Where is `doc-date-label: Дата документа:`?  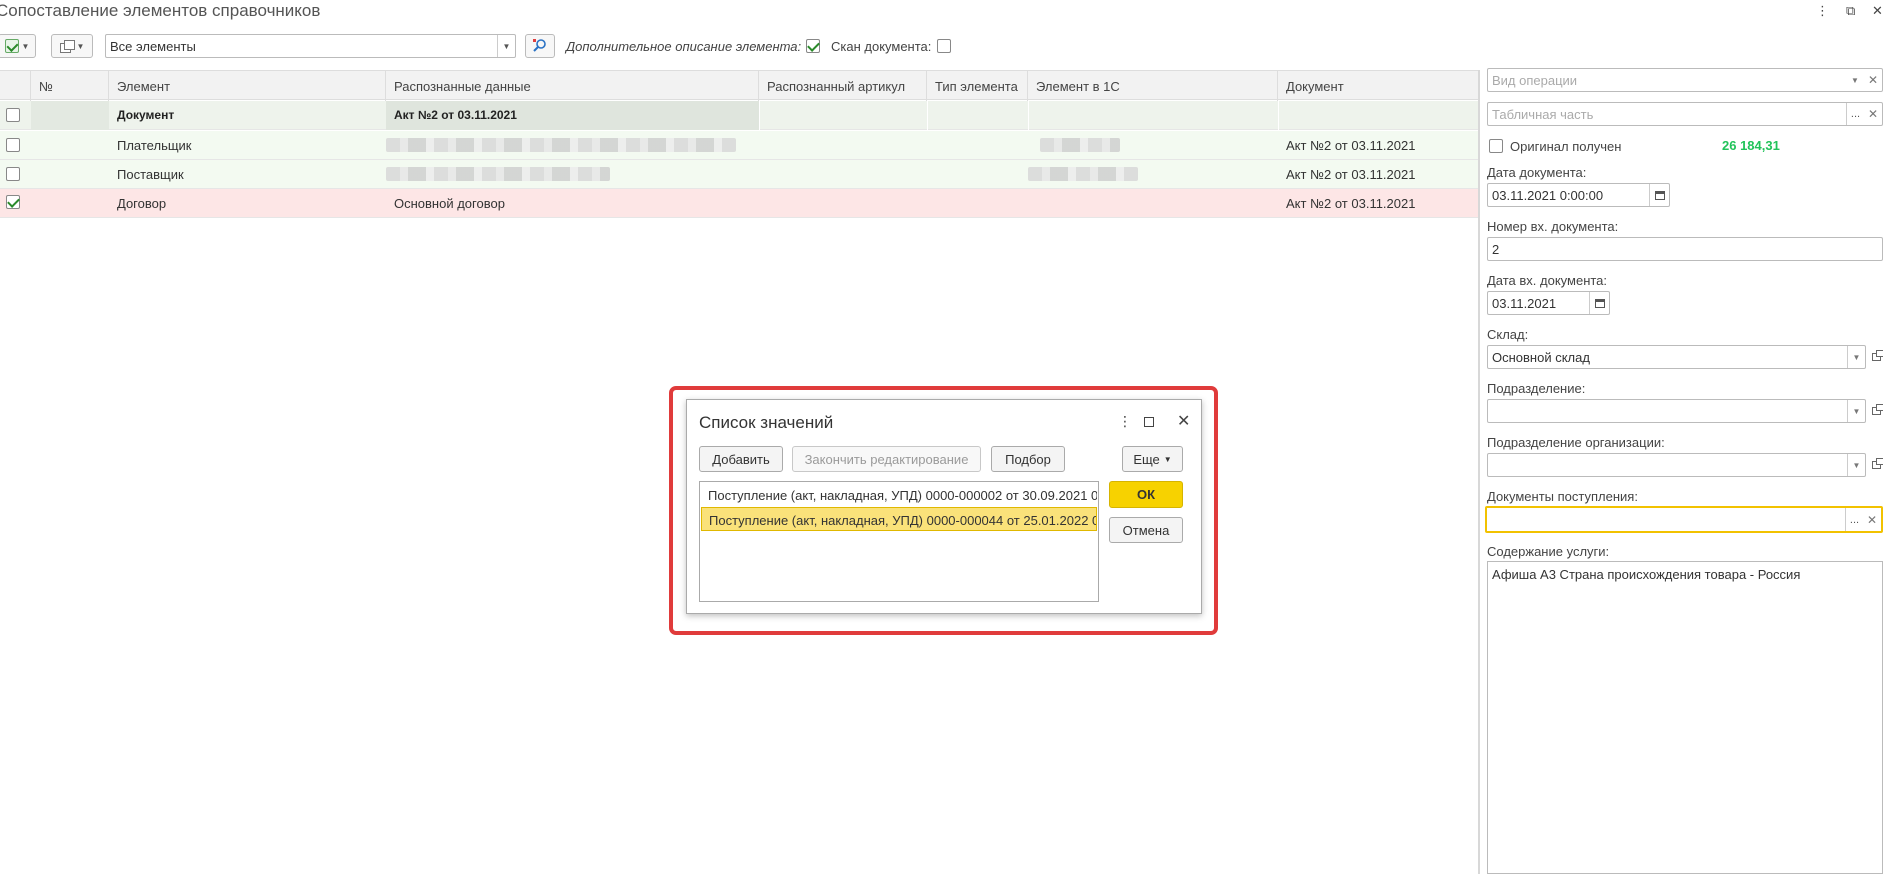
doc-date-label: Дата документа: is located at coordinates (1537, 172).